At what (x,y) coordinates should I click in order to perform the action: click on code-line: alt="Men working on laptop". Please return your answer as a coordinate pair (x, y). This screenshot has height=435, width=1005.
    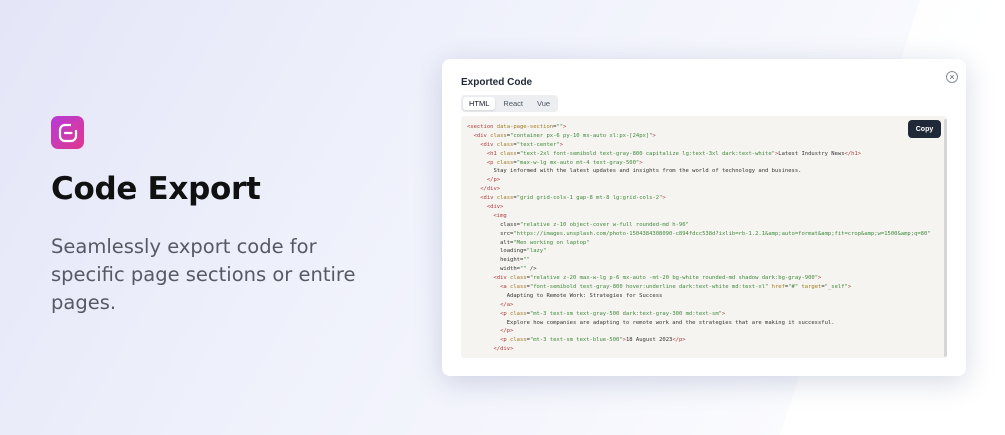
    Looking at the image, I should click on (528, 242).